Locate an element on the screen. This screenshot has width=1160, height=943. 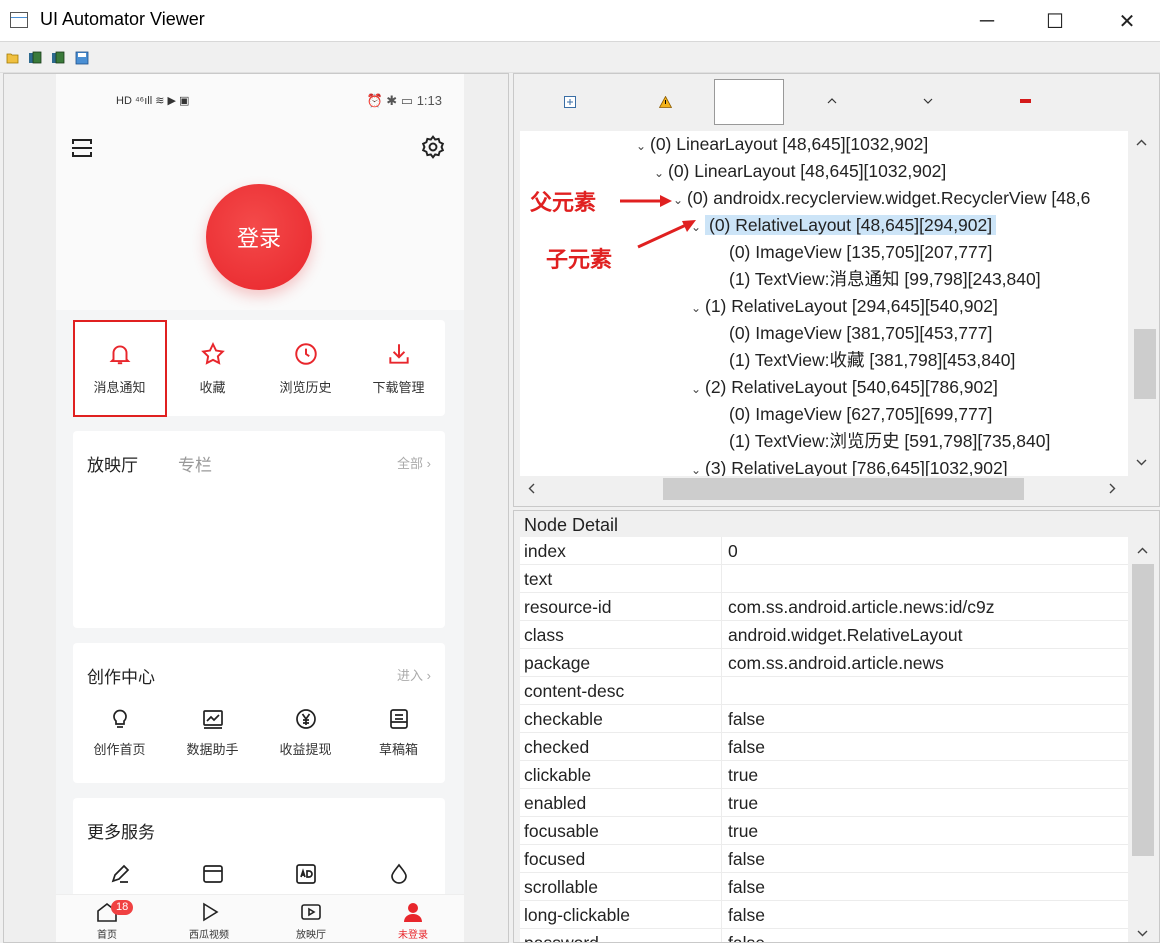
detail-vertical-scrollbar is located at coordinates (1142, 739).